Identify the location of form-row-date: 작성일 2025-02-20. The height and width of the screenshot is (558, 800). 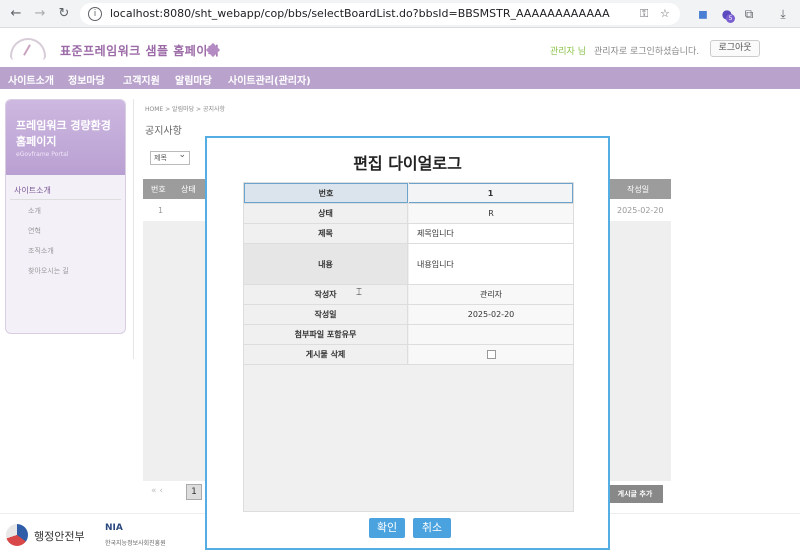
(408, 315).